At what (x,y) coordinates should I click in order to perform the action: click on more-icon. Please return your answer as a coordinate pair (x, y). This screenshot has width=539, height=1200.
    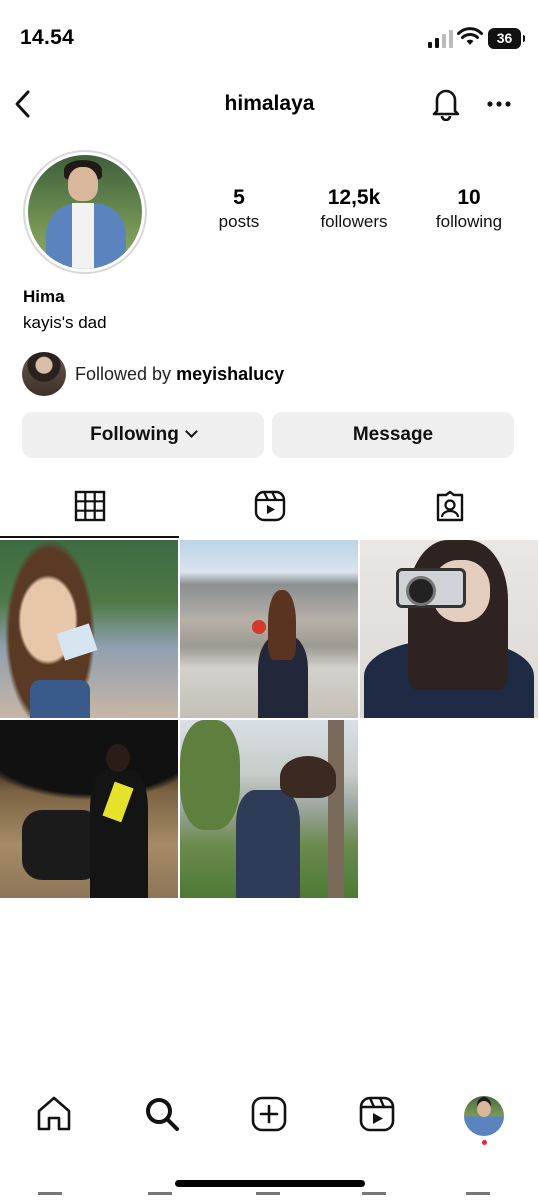
    Looking at the image, I should click on (499, 104).